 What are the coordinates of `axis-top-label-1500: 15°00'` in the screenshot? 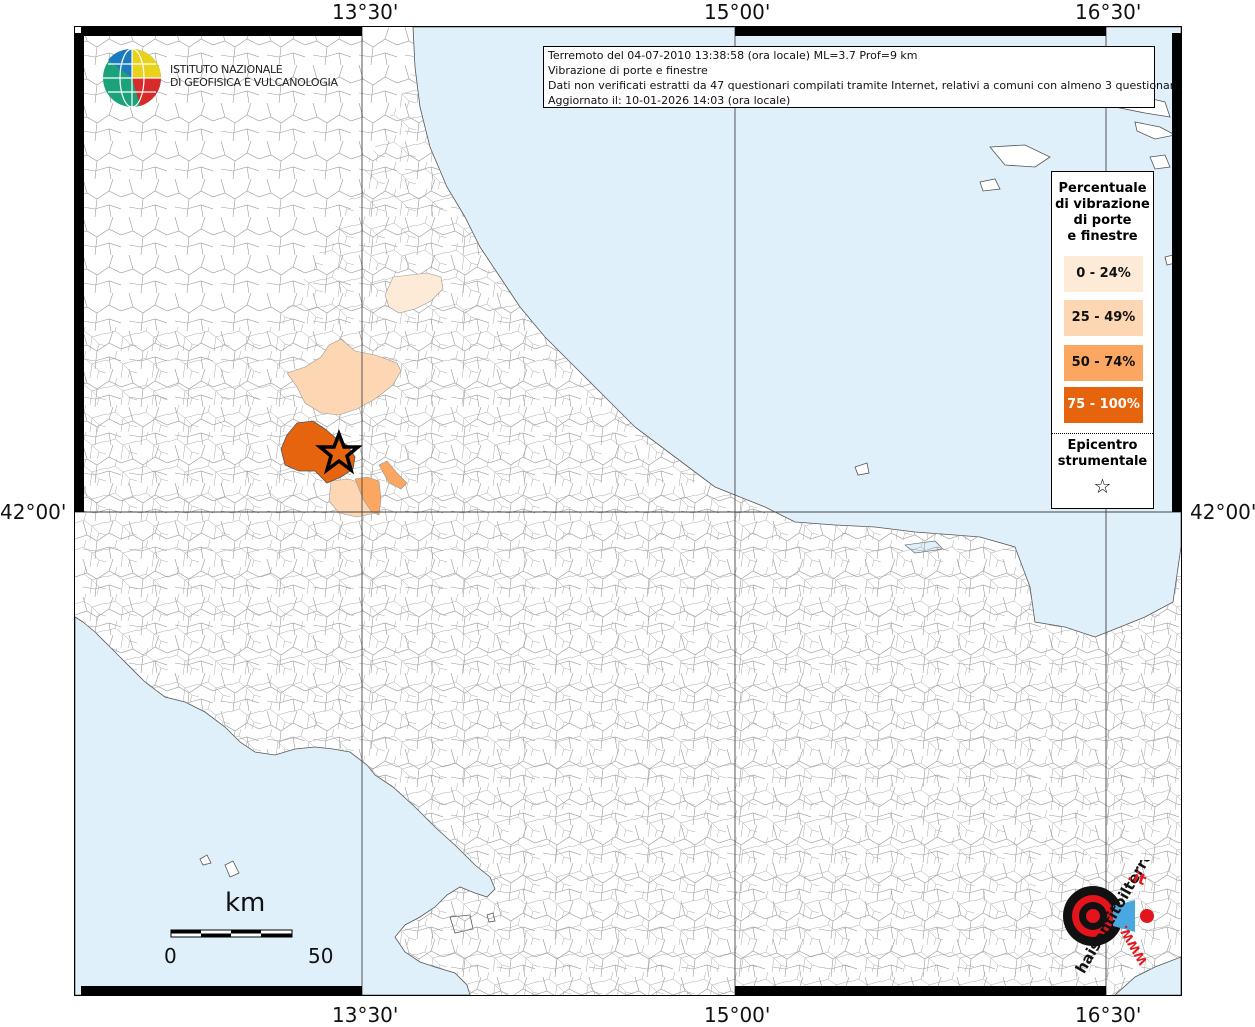 It's located at (737, 12).